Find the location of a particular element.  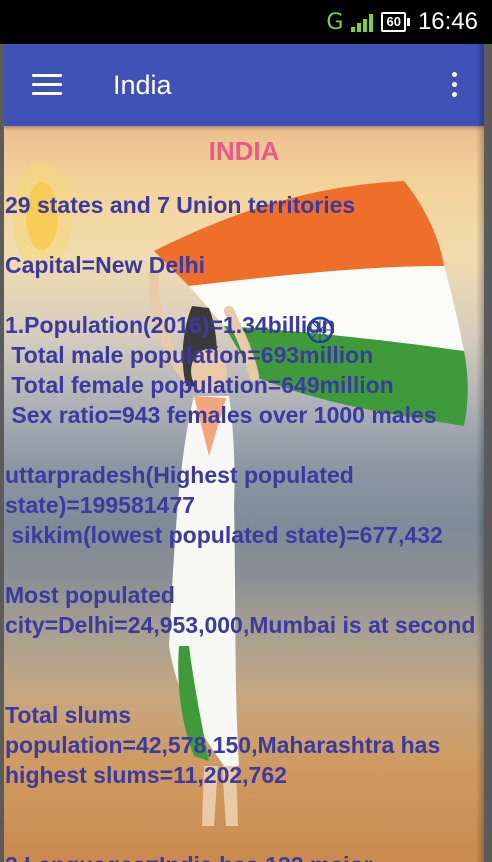

capital-text: Capital=New Delhi is located at coordinates (105, 265).